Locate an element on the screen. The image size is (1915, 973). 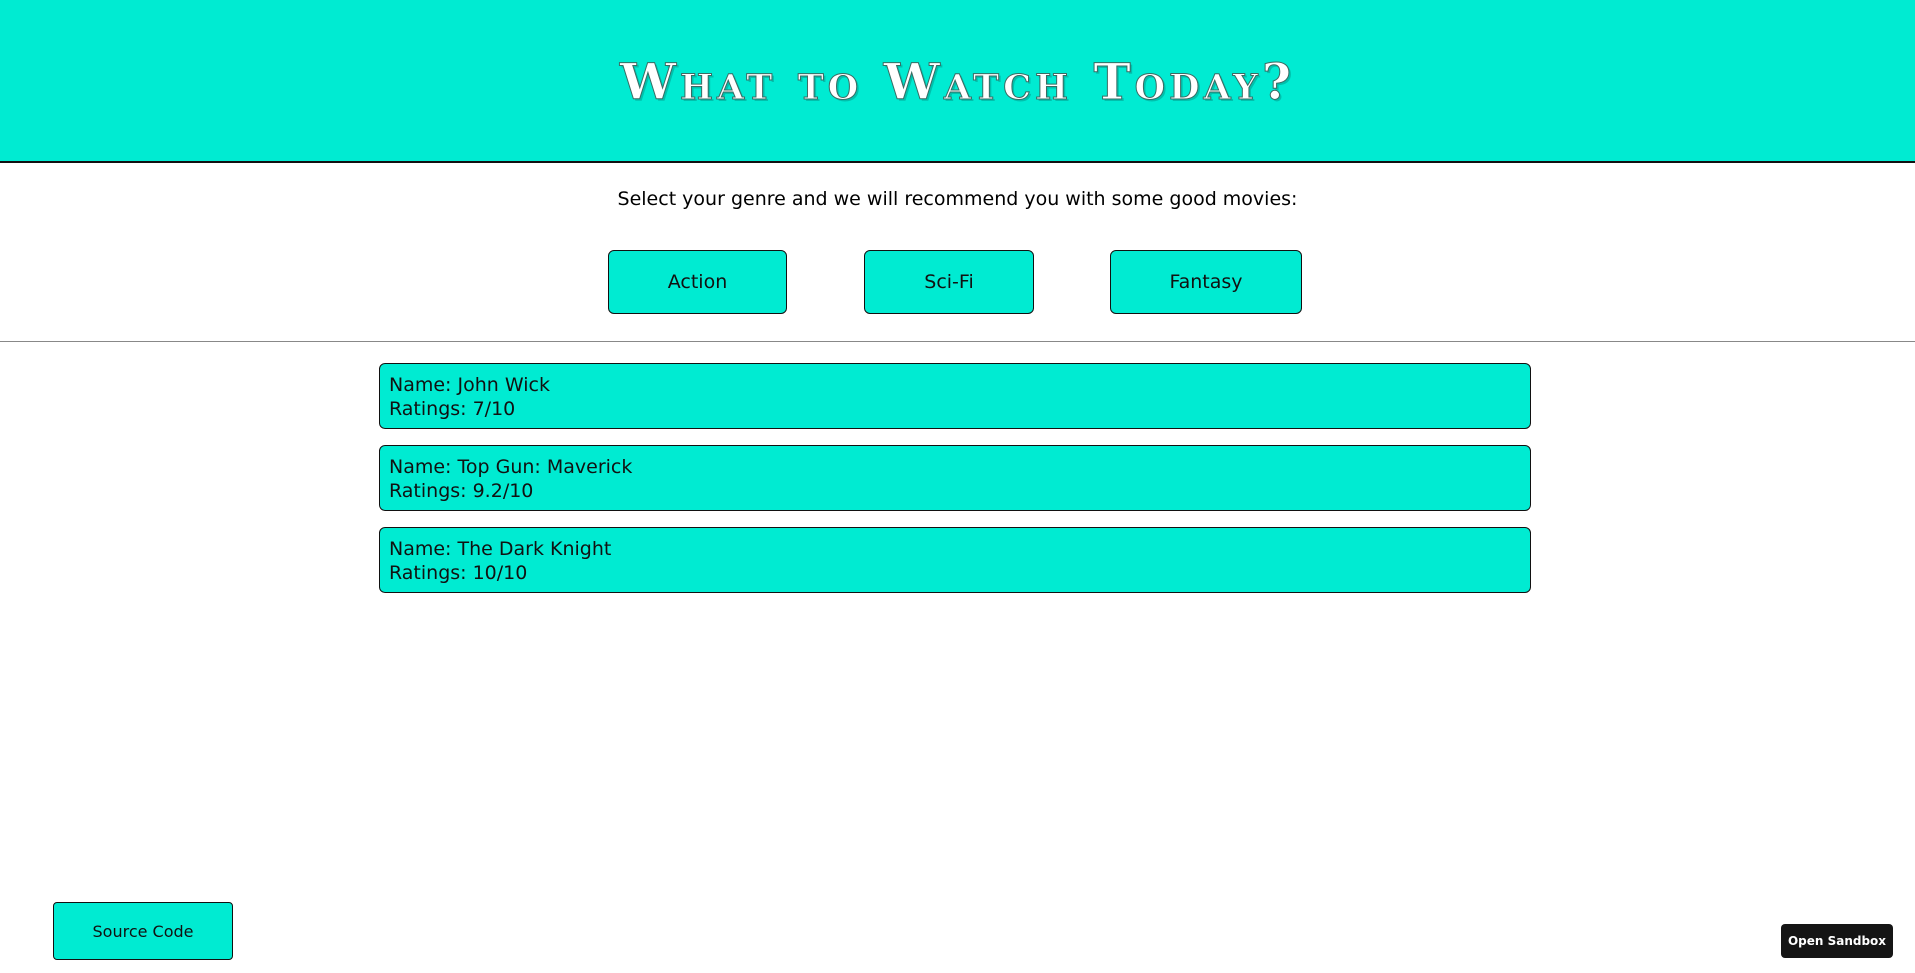
open-sandbox-button: Open Sandbox is located at coordinates (1837, 941).